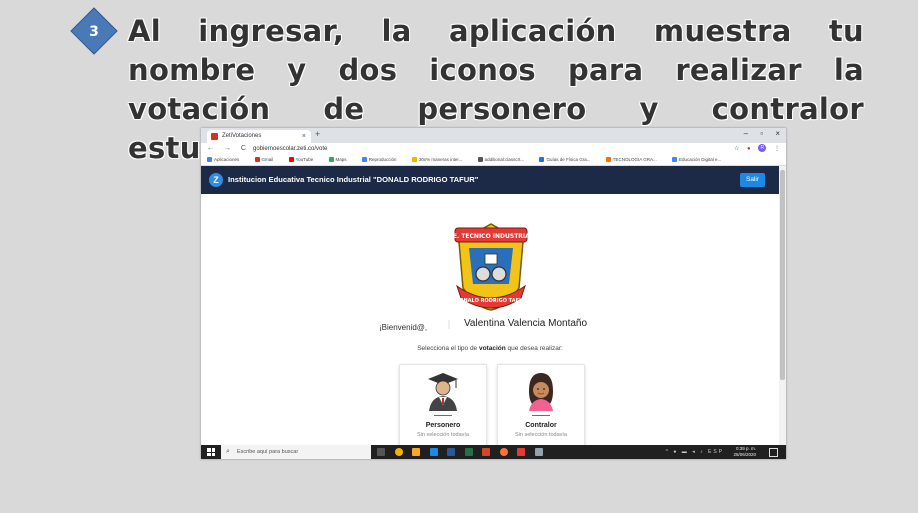 The height and width of the screenshot is (513, 918). I want to click on chrome-icon, so click(398, 452).